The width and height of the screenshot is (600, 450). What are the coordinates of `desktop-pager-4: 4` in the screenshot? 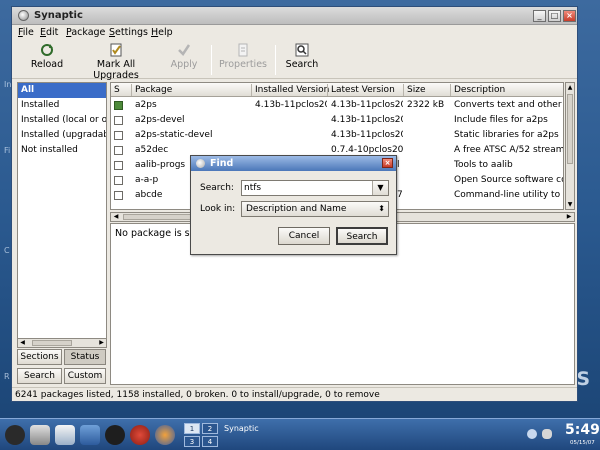 It's located at (210, 441).